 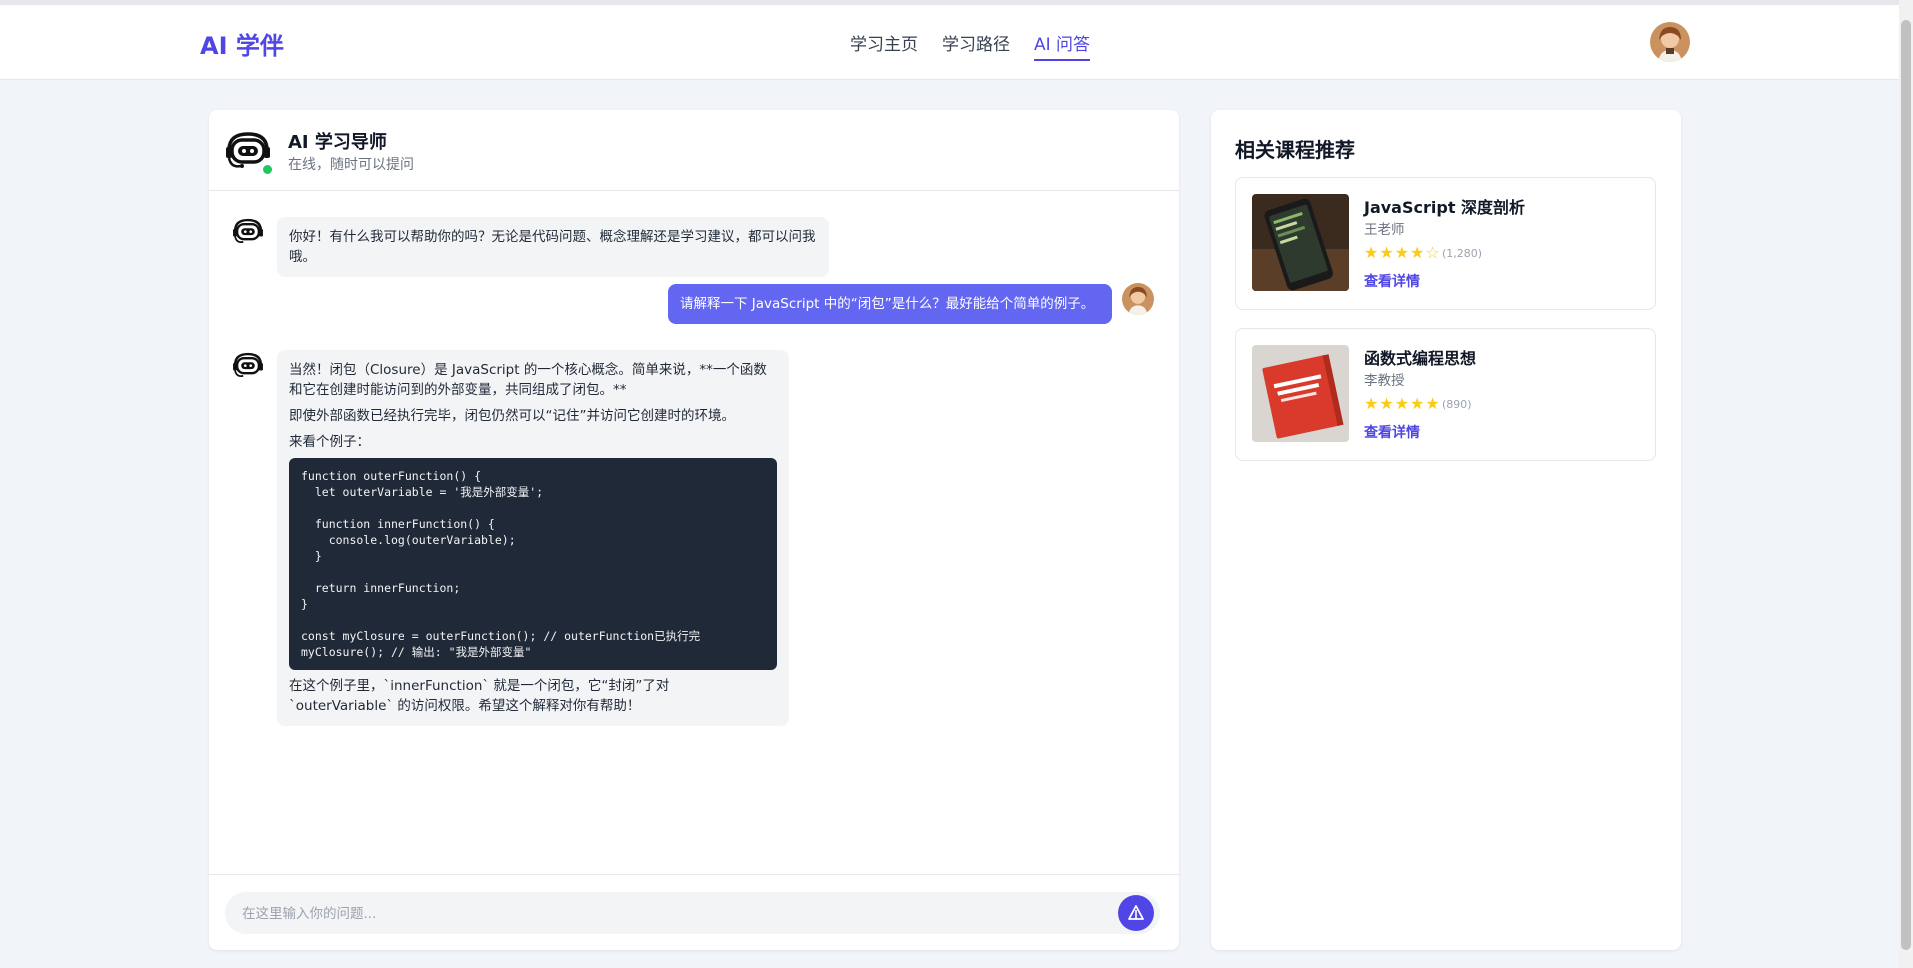 I want to click on nav-link-home: 学习主页, so click(x=884, y=45).